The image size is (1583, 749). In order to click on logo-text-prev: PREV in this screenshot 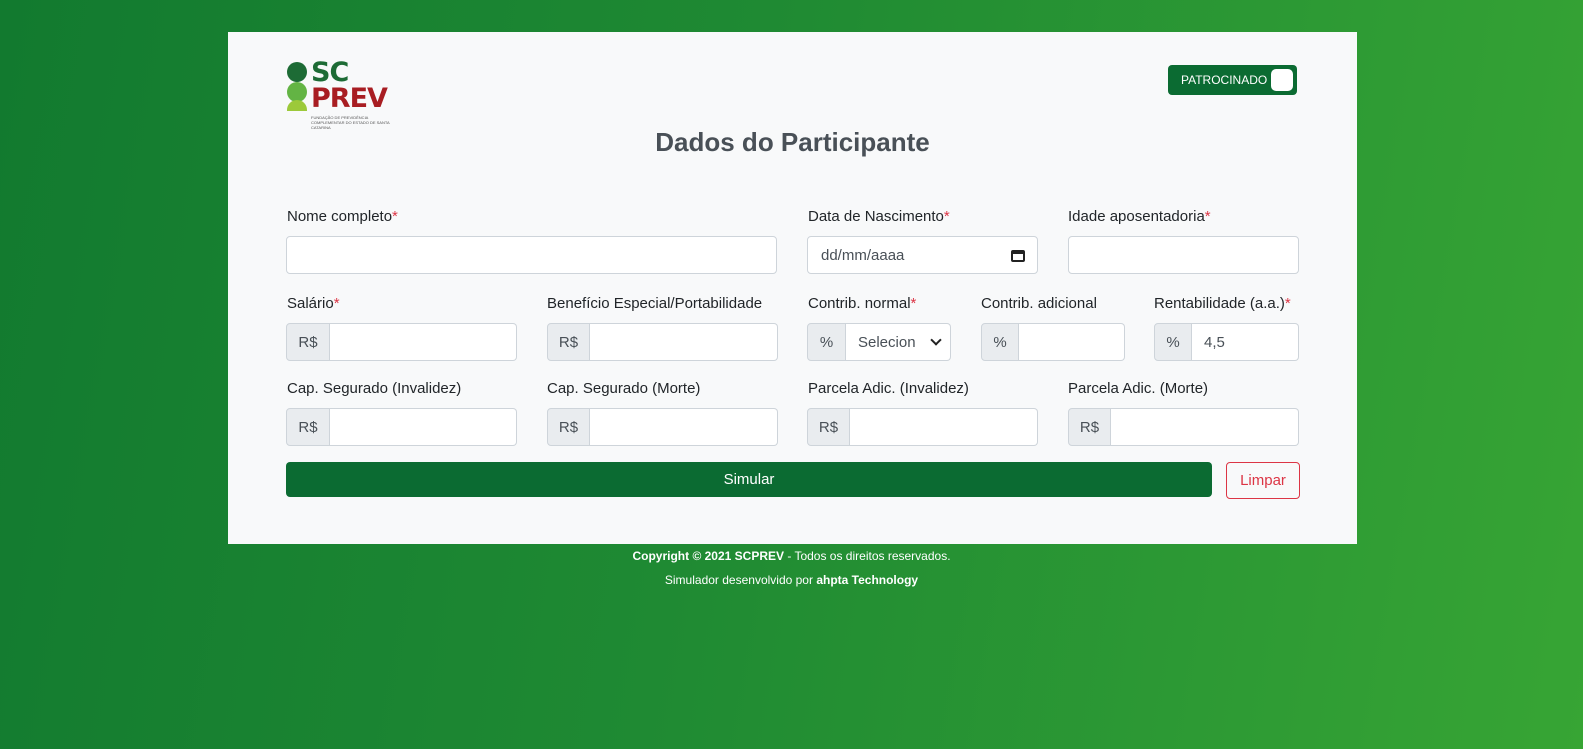, I will do `click(349, 98)`.